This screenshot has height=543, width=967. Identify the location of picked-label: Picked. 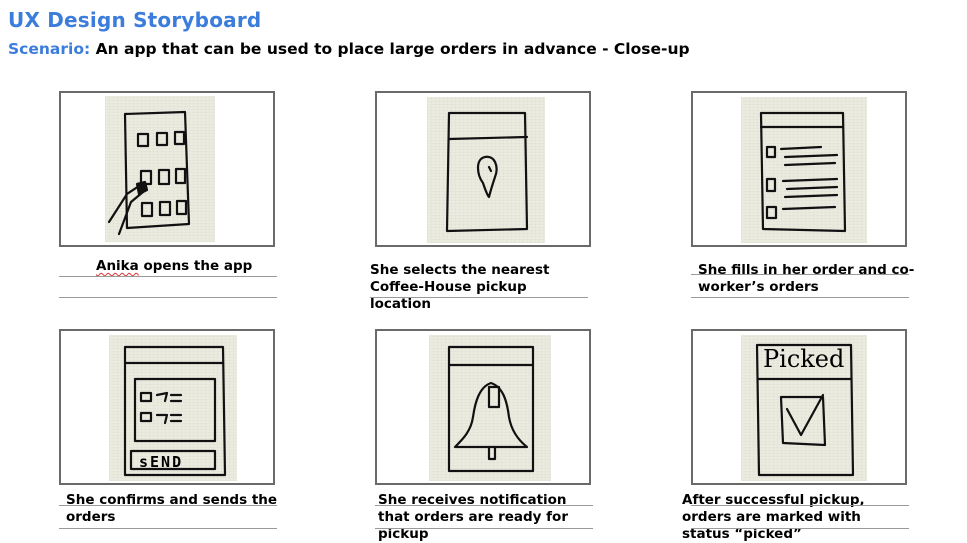
(804, 359).